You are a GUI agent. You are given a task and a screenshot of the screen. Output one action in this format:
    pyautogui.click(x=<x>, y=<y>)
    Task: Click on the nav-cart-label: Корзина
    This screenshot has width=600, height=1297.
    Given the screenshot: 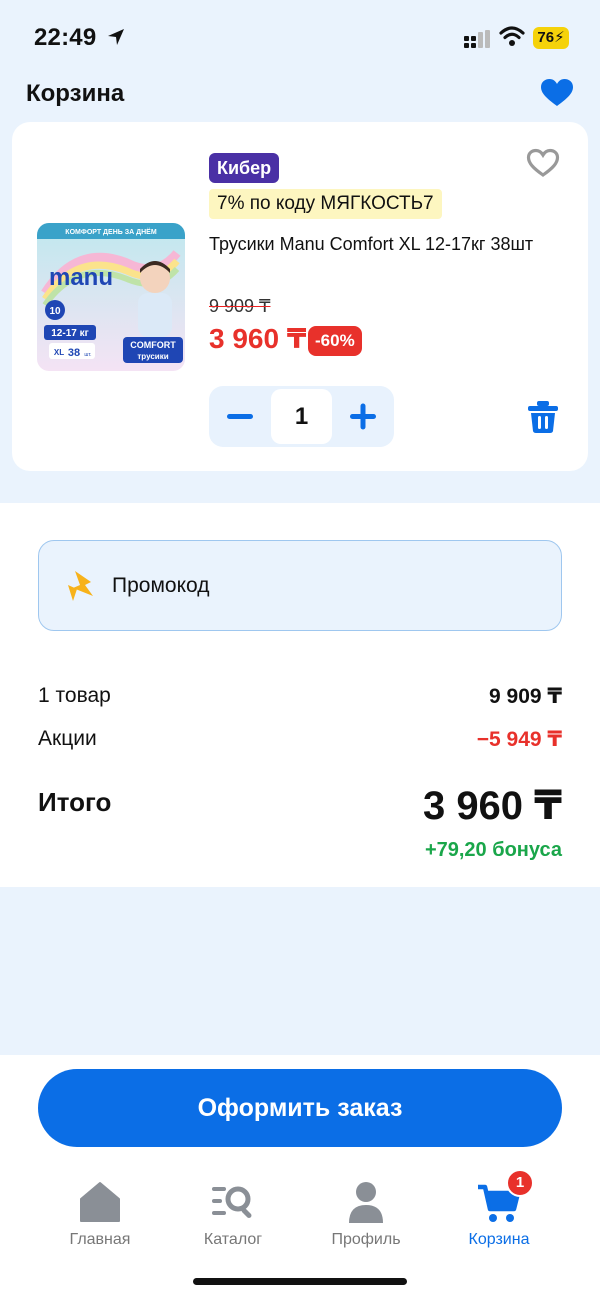 What is the action you would take?
    pyautogui.click(x=499, y=1239)
    